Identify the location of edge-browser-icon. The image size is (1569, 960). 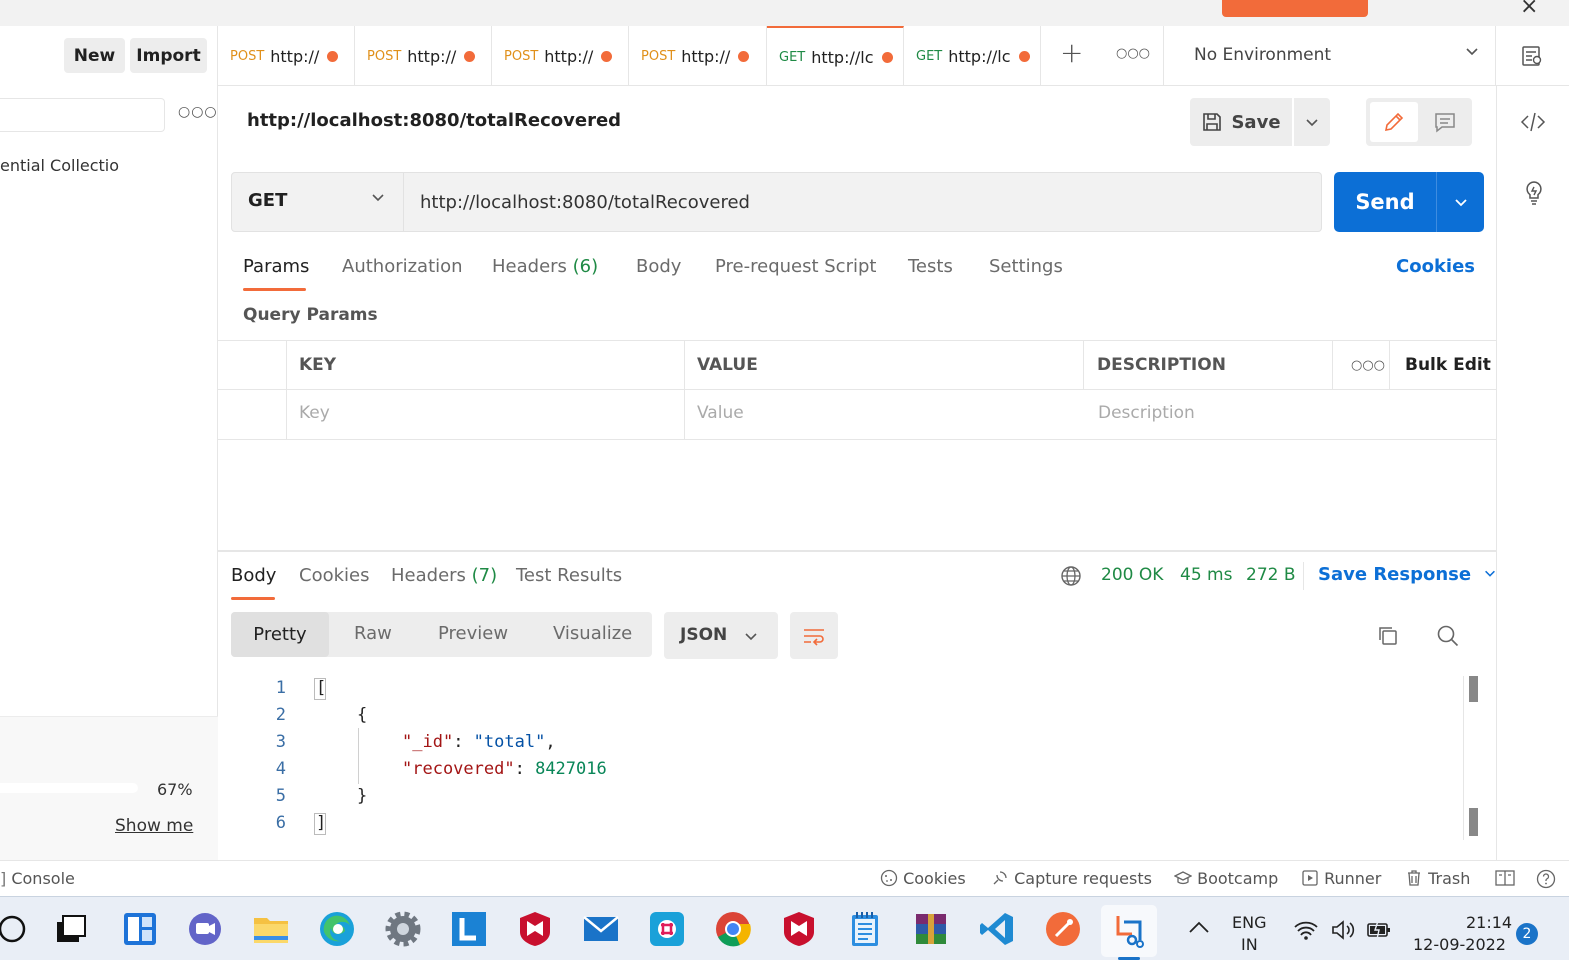
(337, 929).